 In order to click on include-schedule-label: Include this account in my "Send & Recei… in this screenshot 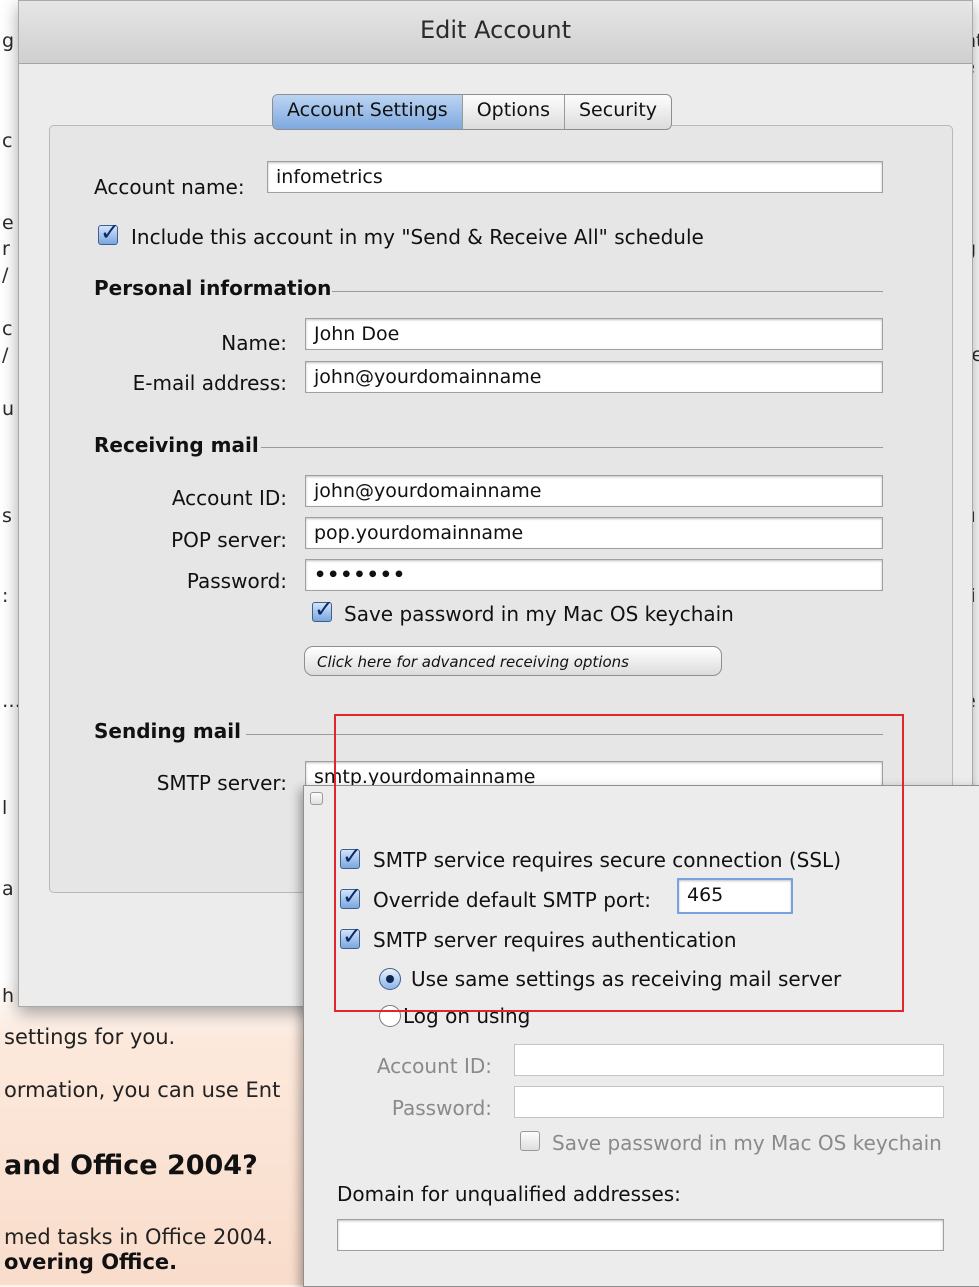, I will do `click(417, 237)`.